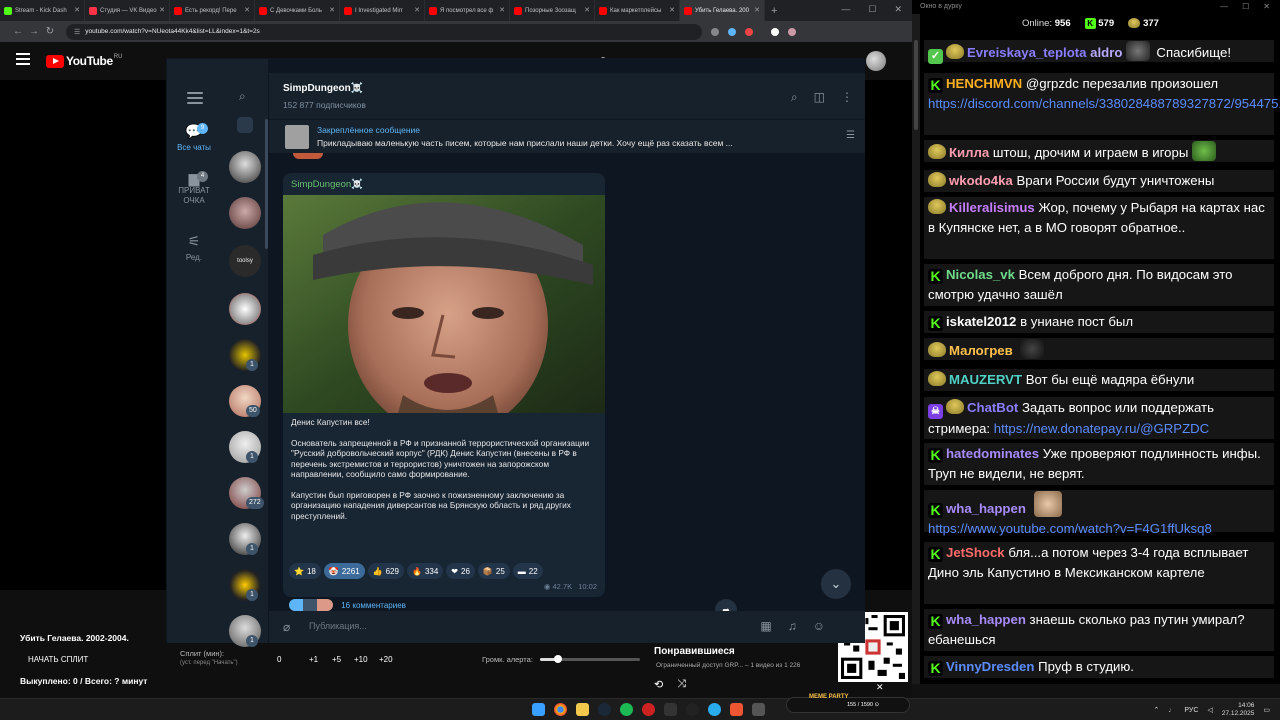 The width and height of the screenshot is (1280, 720). What do you see at coordinates (42, 10) in the screenshot?
I see `browser-tab: Stream - Kick Dash ✕` at bounding box center [42, 10].